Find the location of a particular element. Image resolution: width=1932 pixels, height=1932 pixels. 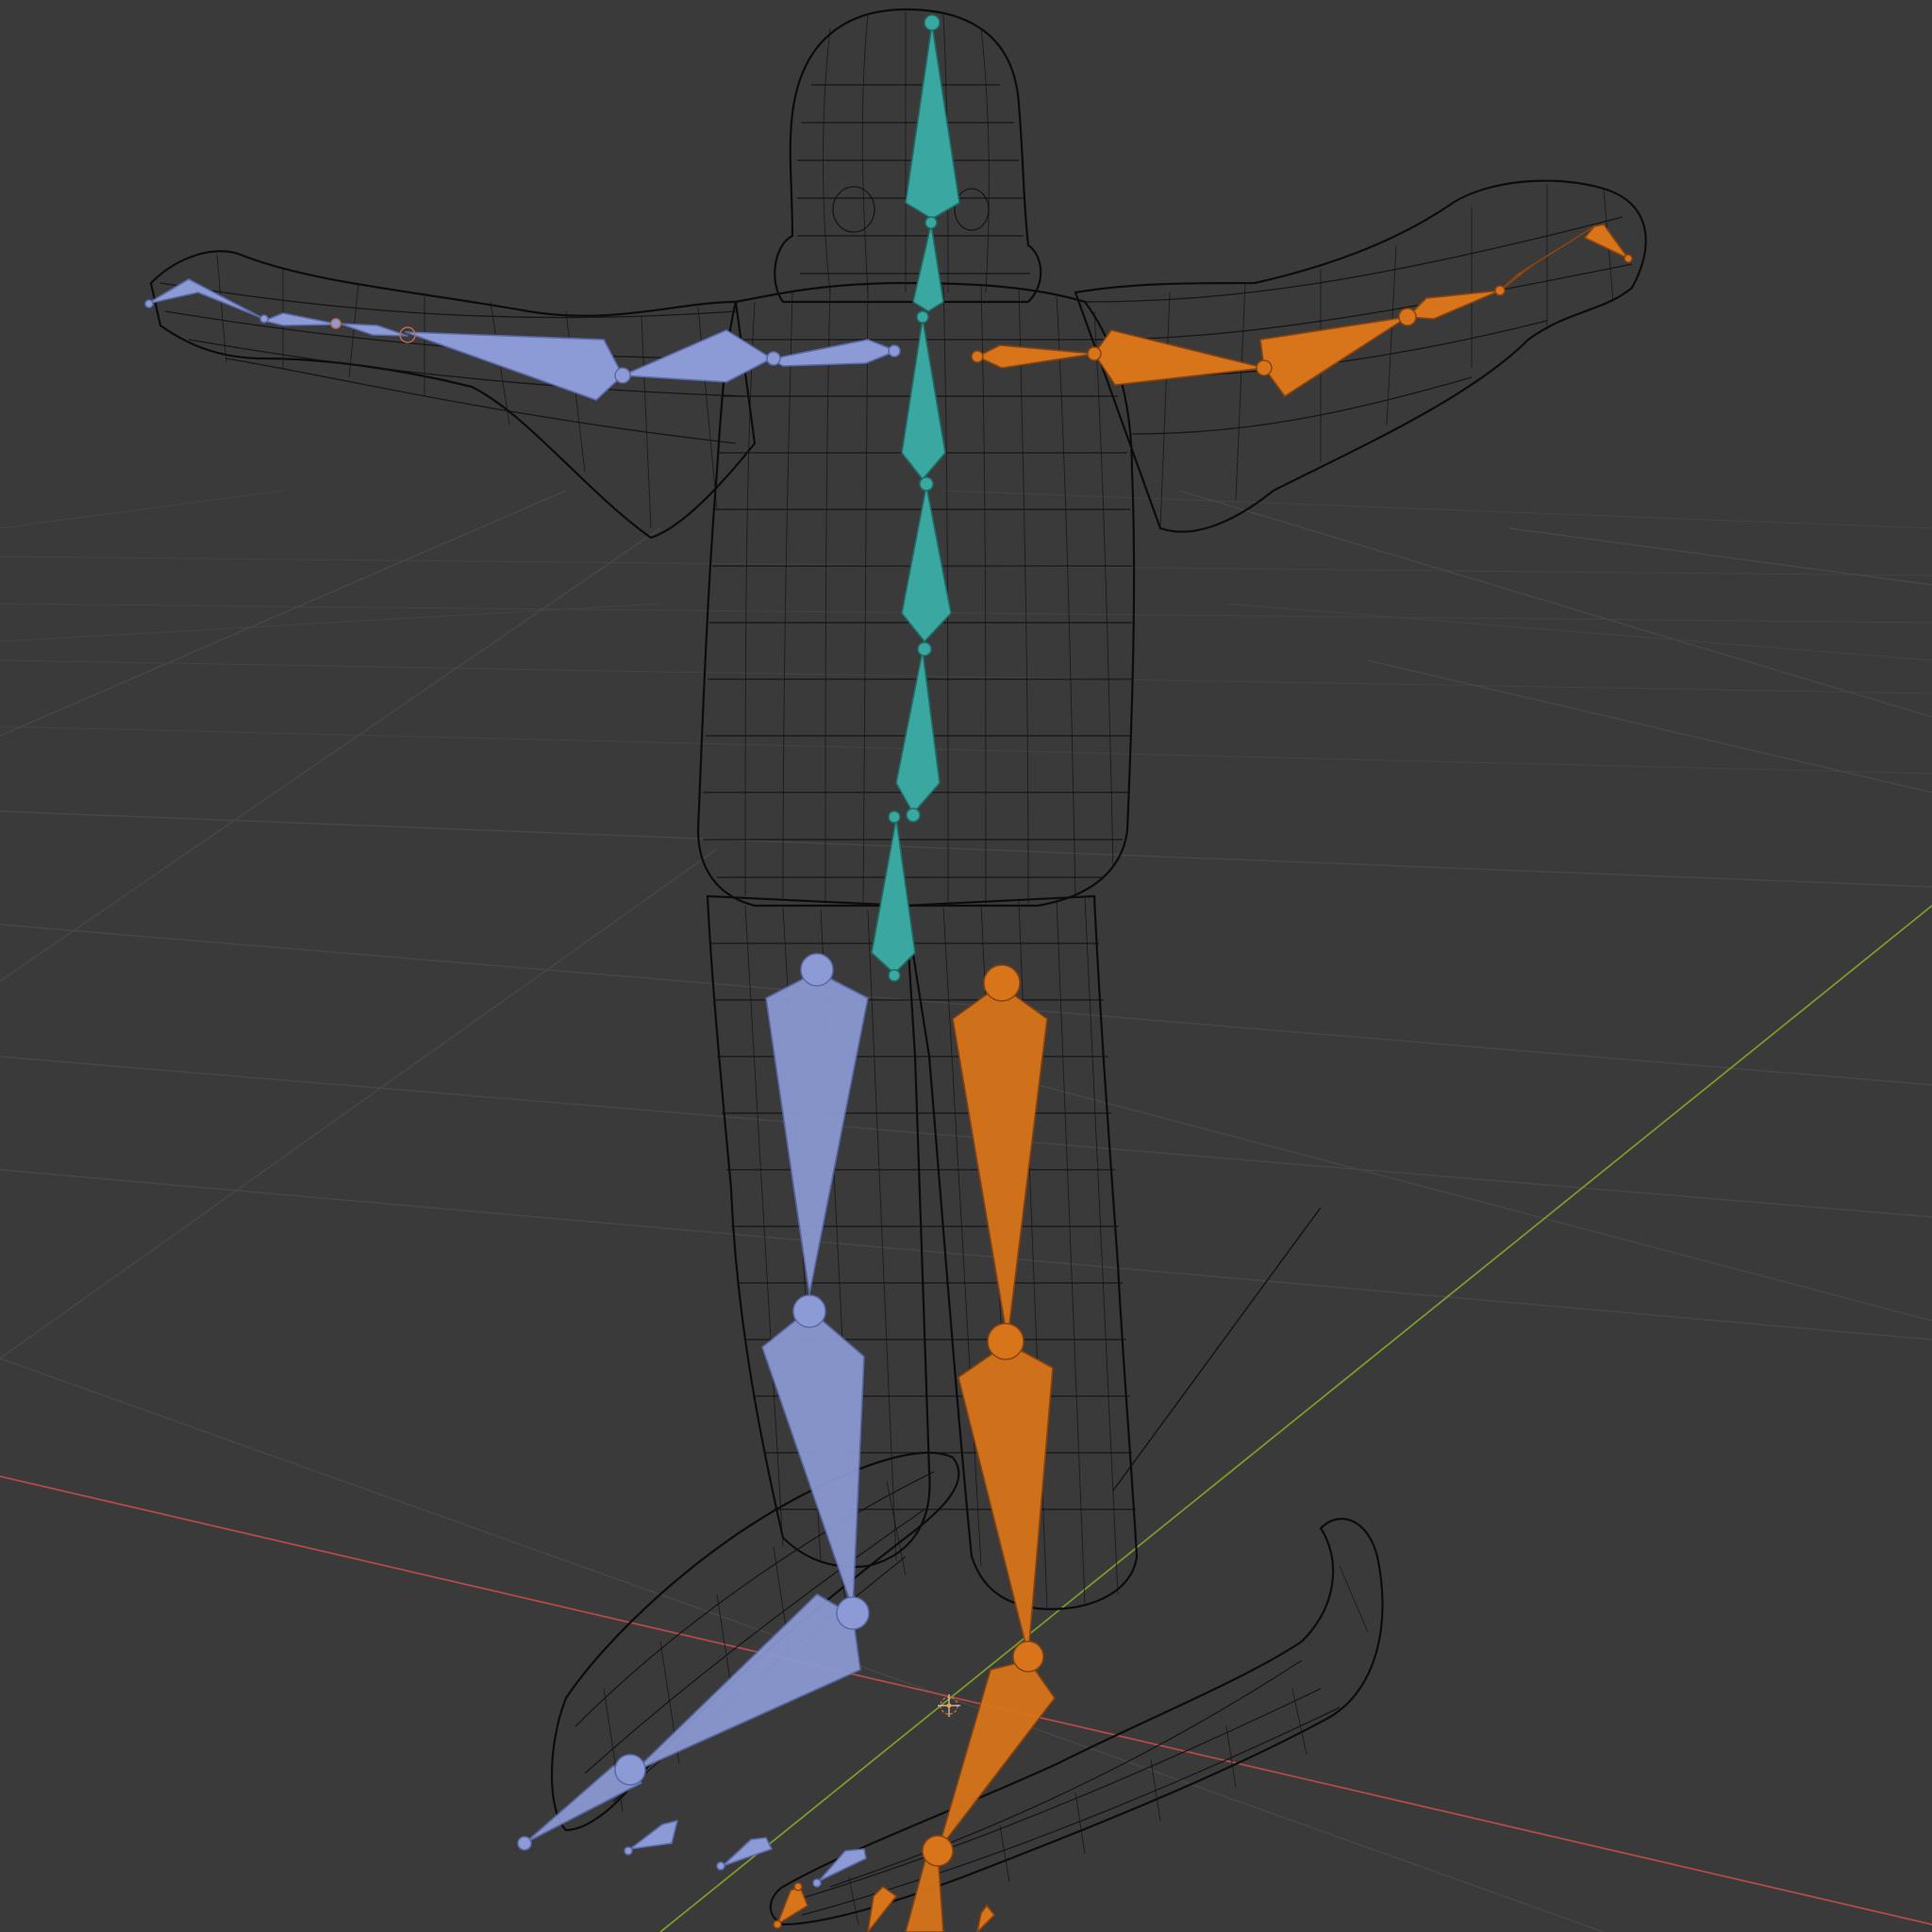

object-origin-icon is located at coordinates (949, 1706).